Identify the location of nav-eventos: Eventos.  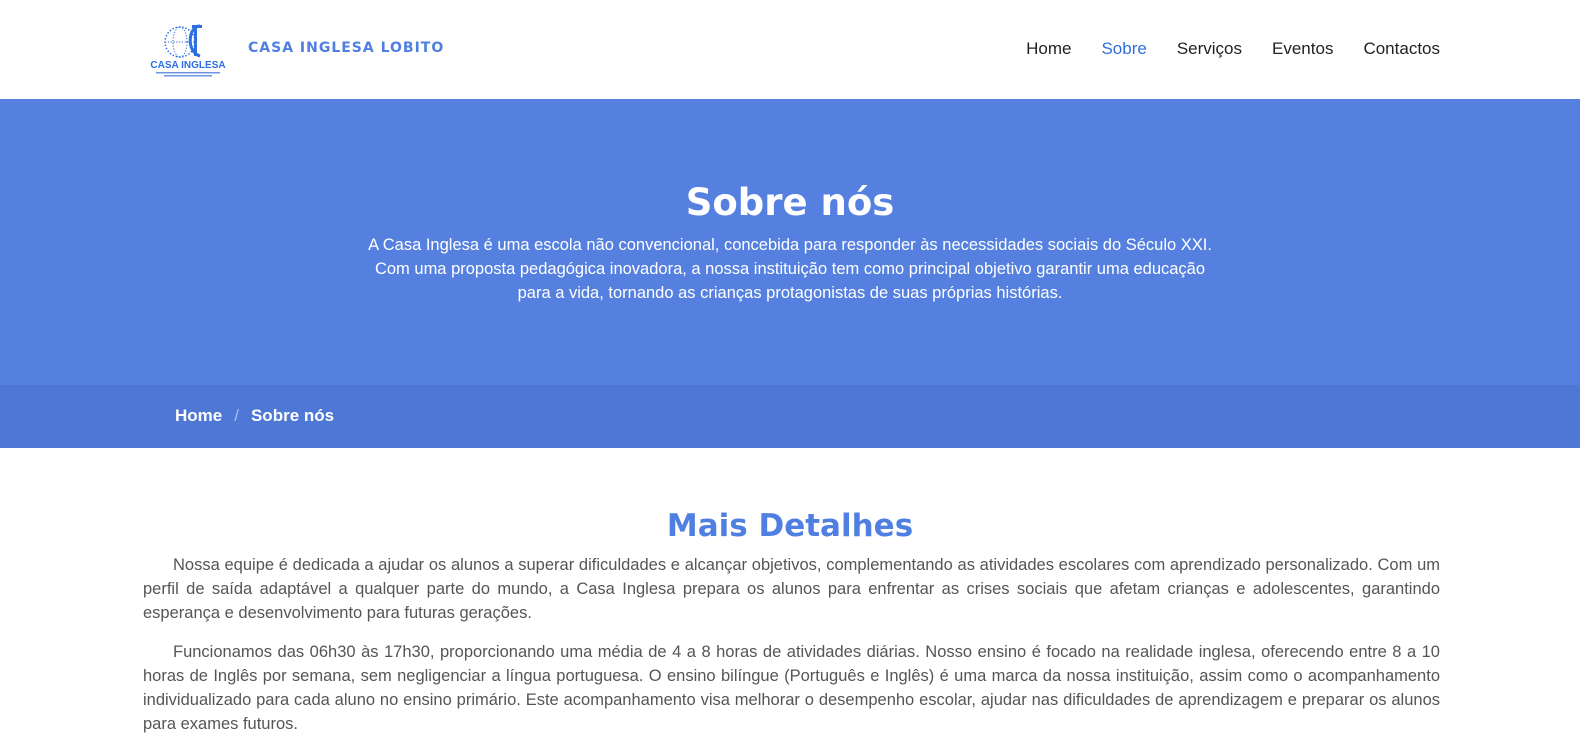
(1302, 49).